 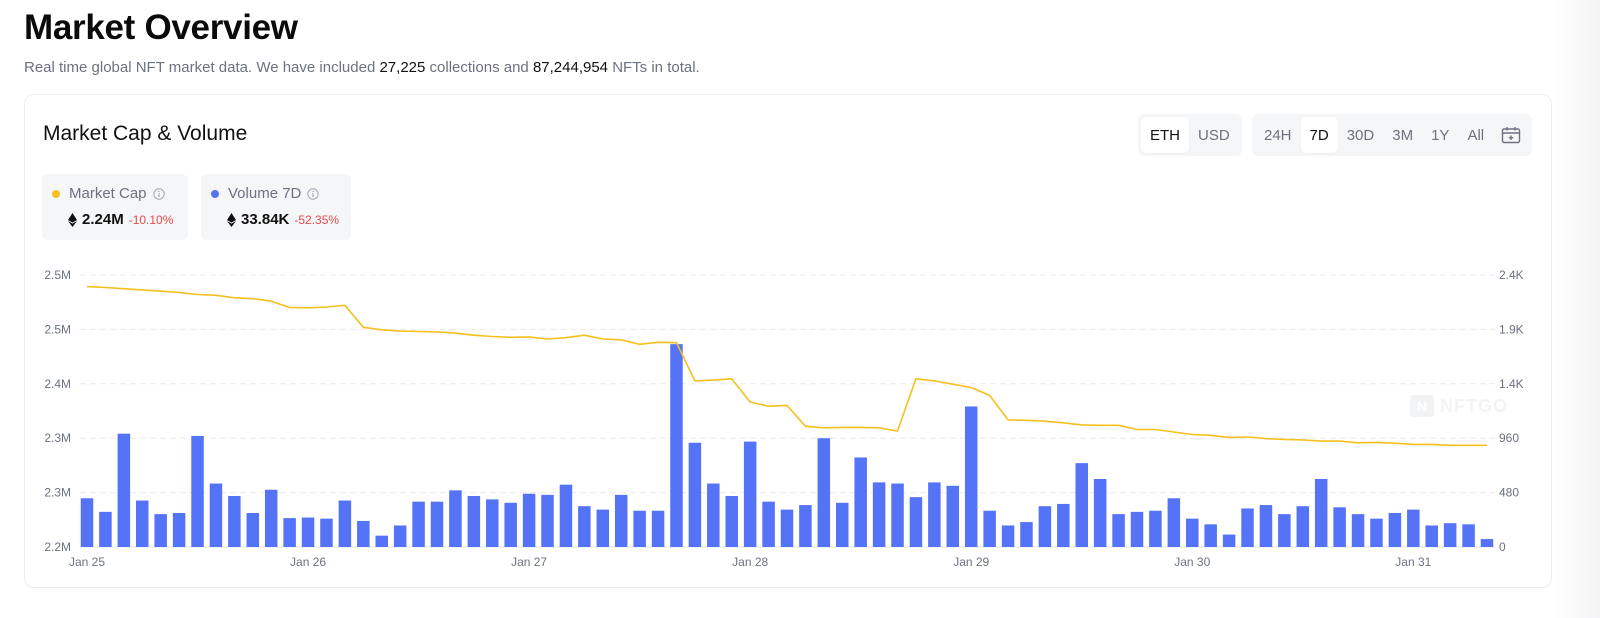 What do you see at coordinates (570, 67) in the screenshot?
I see `nfts-count: 87,244,954` at bounding box center [570, 67].